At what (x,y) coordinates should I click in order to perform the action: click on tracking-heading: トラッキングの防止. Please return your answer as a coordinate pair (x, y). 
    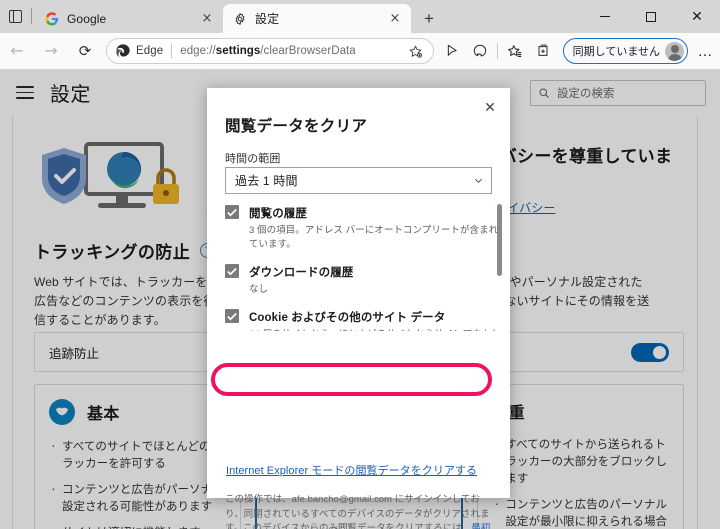
    Looking at the image, I should click on (112, 252).